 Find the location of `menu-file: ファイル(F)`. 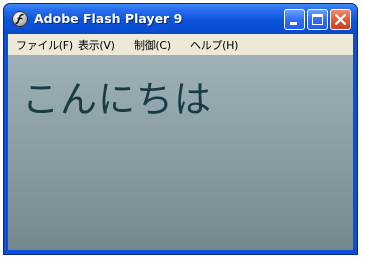

menu-file: ファイル(F) is located at coordinates (44, 45).